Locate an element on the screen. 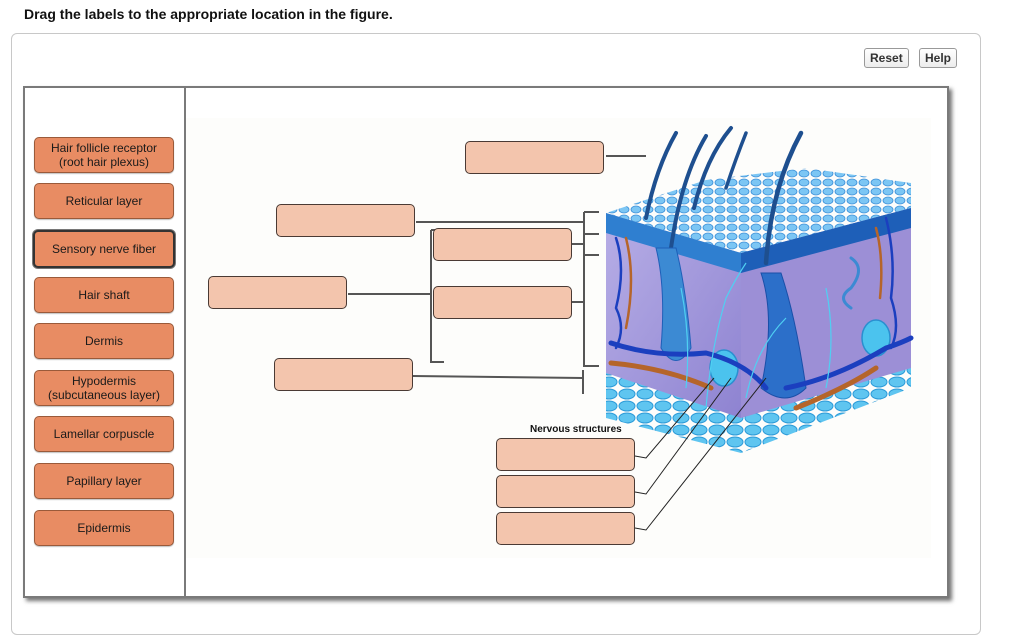 This screenshot has width=1024, height=635. label-epidermis: Epidermis is located at coordinates (104, 528).